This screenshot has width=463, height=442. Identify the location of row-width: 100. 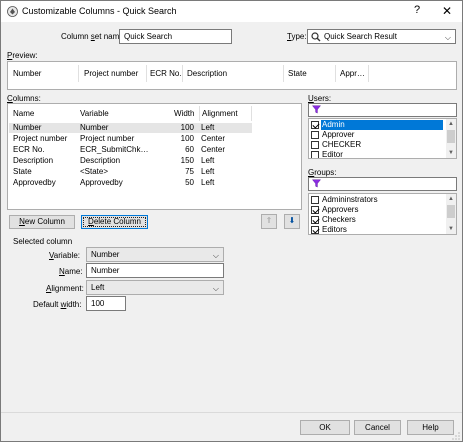
(187, 127).